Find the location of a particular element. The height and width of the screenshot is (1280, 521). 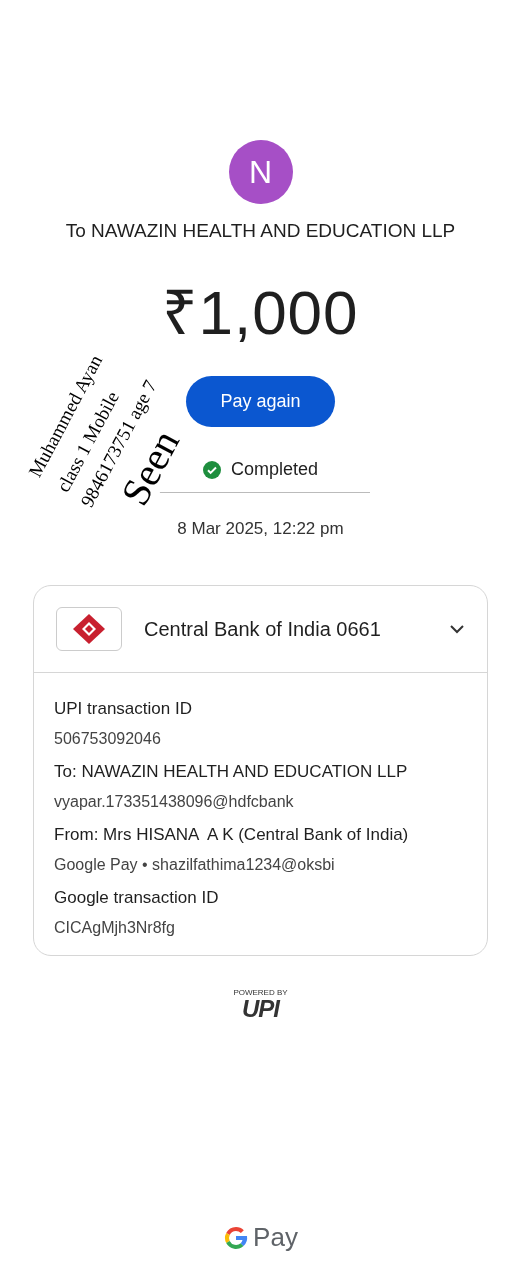

detail-label: To: NAWAZIN HEALTH AND EDUCATION LLP is located at coordinates (231, 772).